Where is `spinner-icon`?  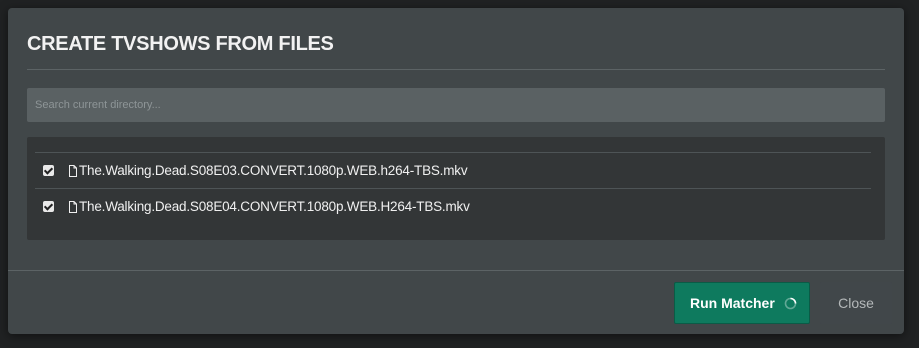
spinner-icon is located at coordinates (790, 303).